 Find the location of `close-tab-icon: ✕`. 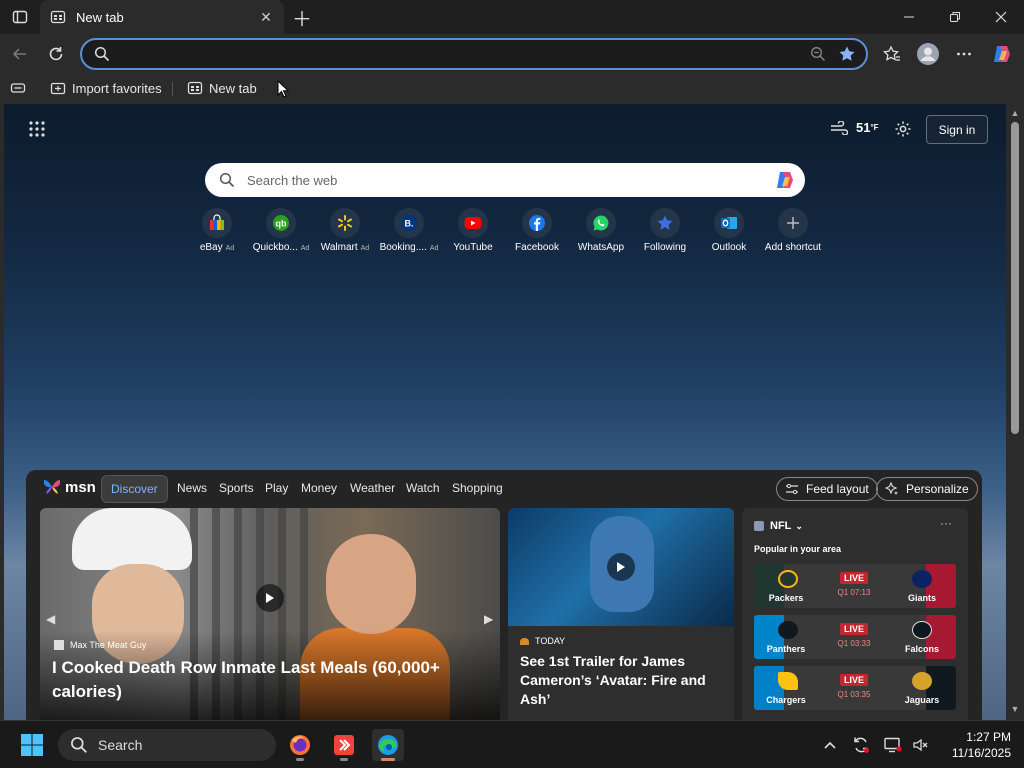

close-tab-icon: ✕ is located at coordinates (266, 17).